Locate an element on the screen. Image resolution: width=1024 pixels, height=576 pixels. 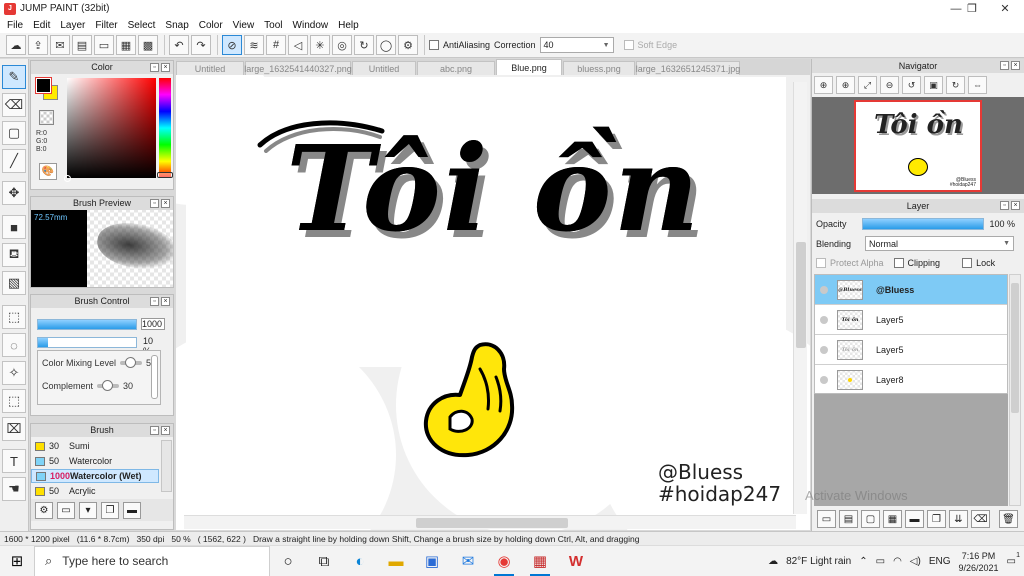
select-pen-tool-icon: ⬚ is located at coordinates (14, 401).